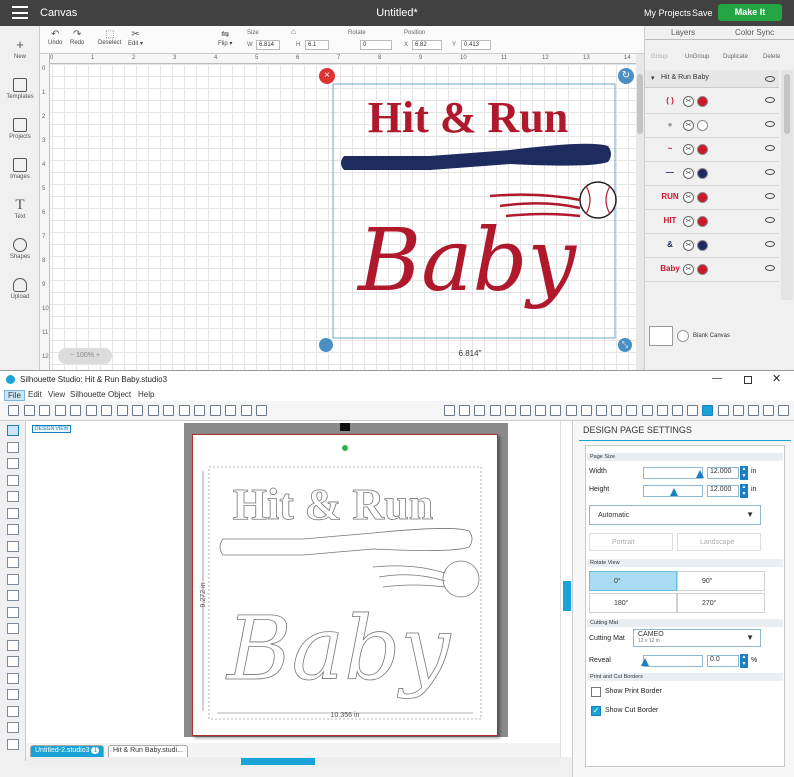 The height and width of the screenshot is (777, 794). What do you see at coordinates (60, 410) in the screenshot?
I see `save-as-icon` at bounding box center [60, 410].